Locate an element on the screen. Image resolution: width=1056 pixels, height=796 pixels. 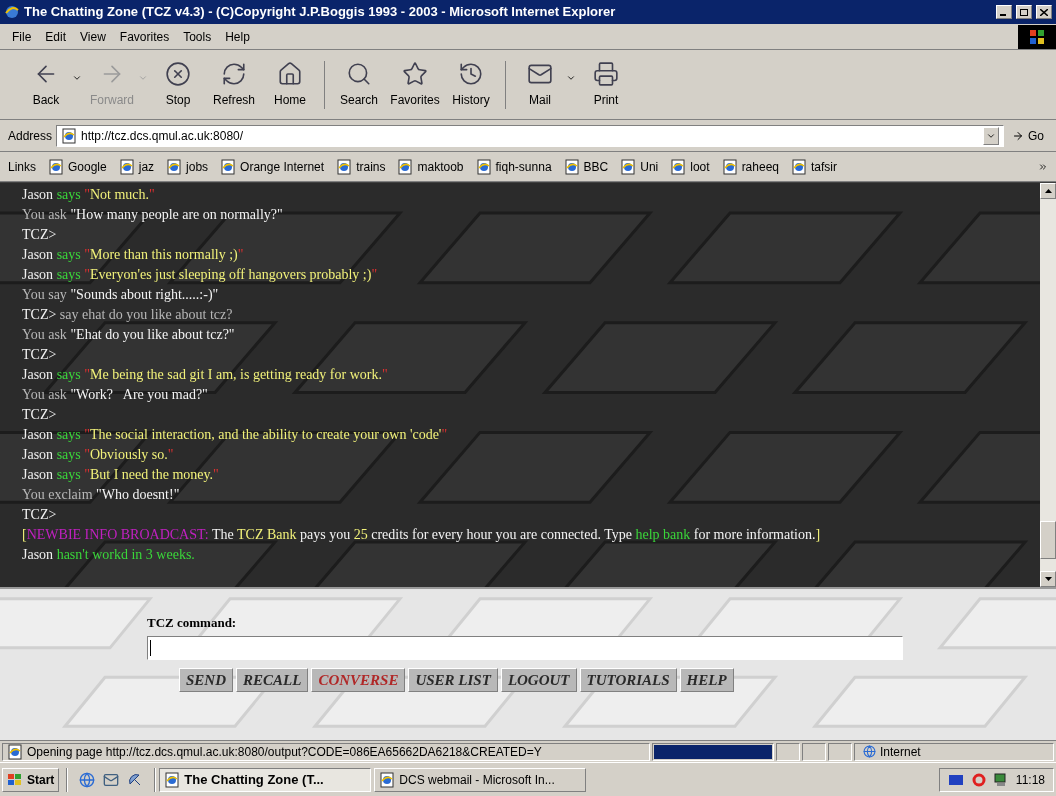
ring-icon is located at coordinates (978, 779).